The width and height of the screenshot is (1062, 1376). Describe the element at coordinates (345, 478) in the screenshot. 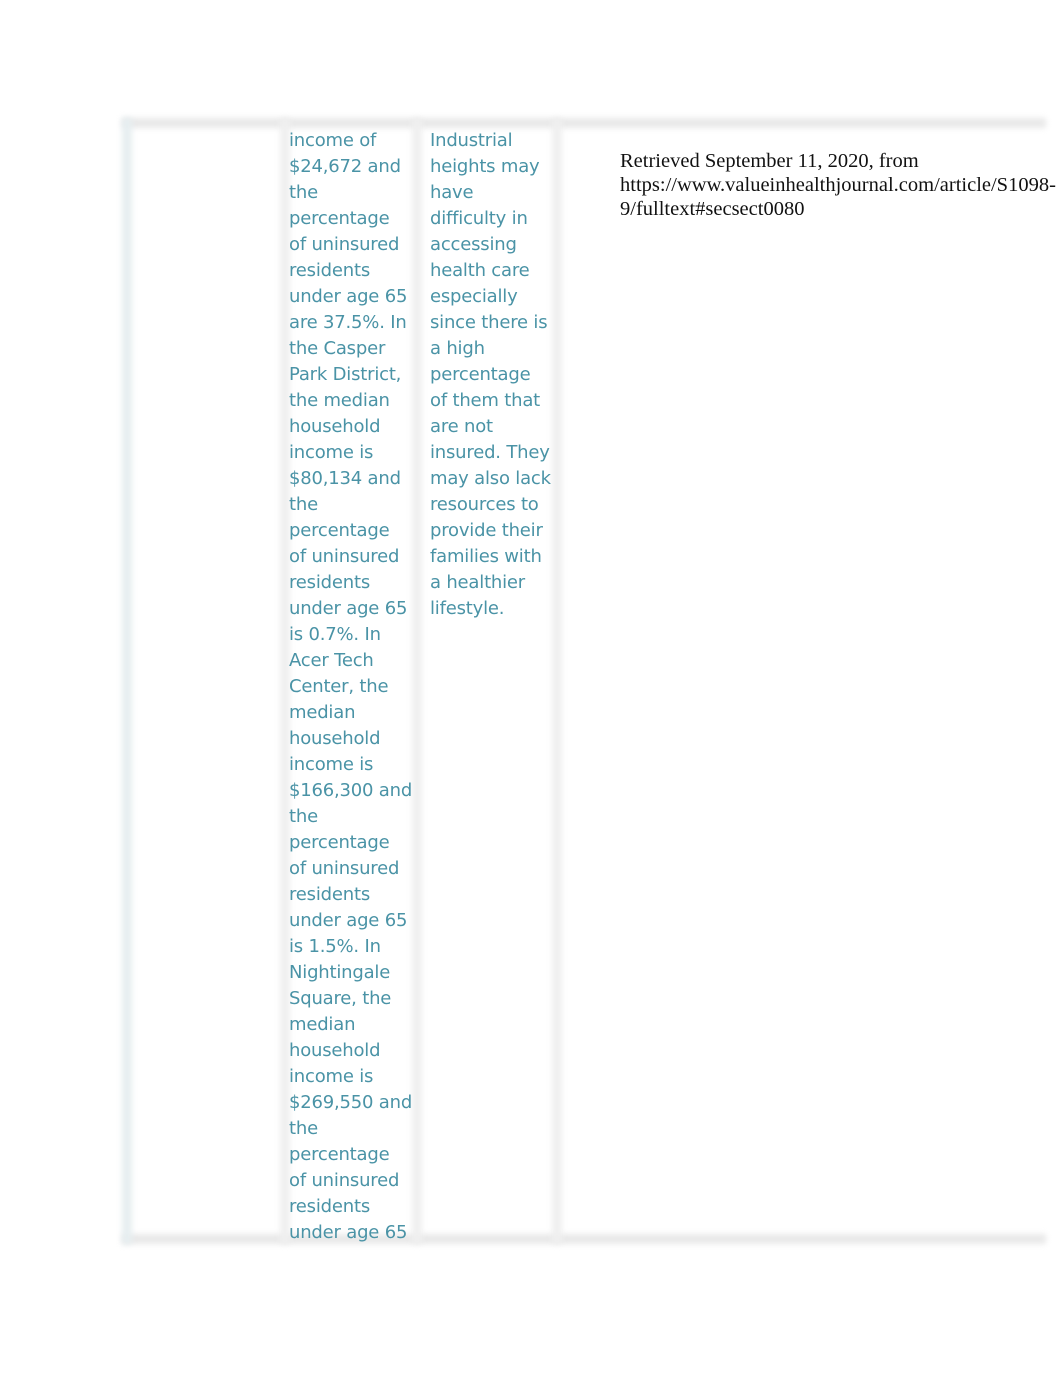

I see `description-text-line: $80,134 and` at that location.